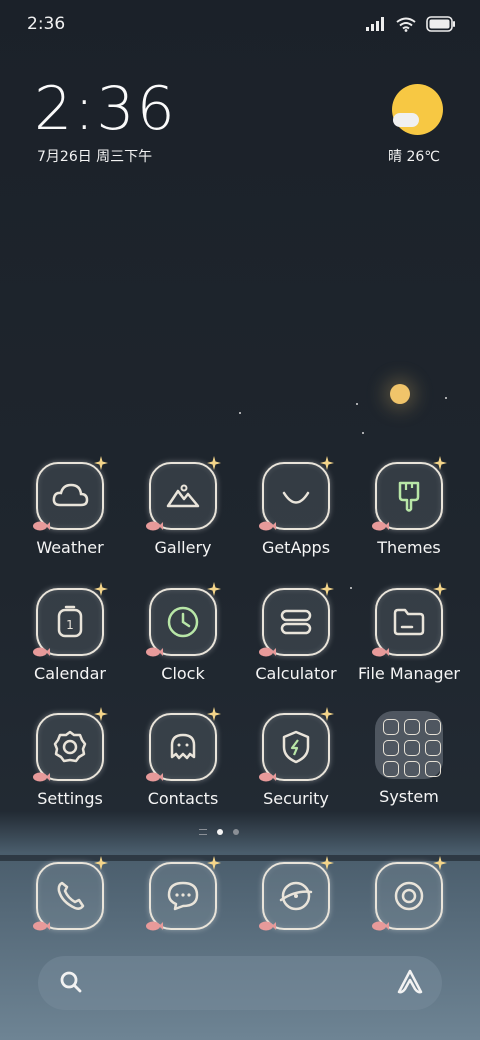  I want to click on page-indicator, so click(219, 832).